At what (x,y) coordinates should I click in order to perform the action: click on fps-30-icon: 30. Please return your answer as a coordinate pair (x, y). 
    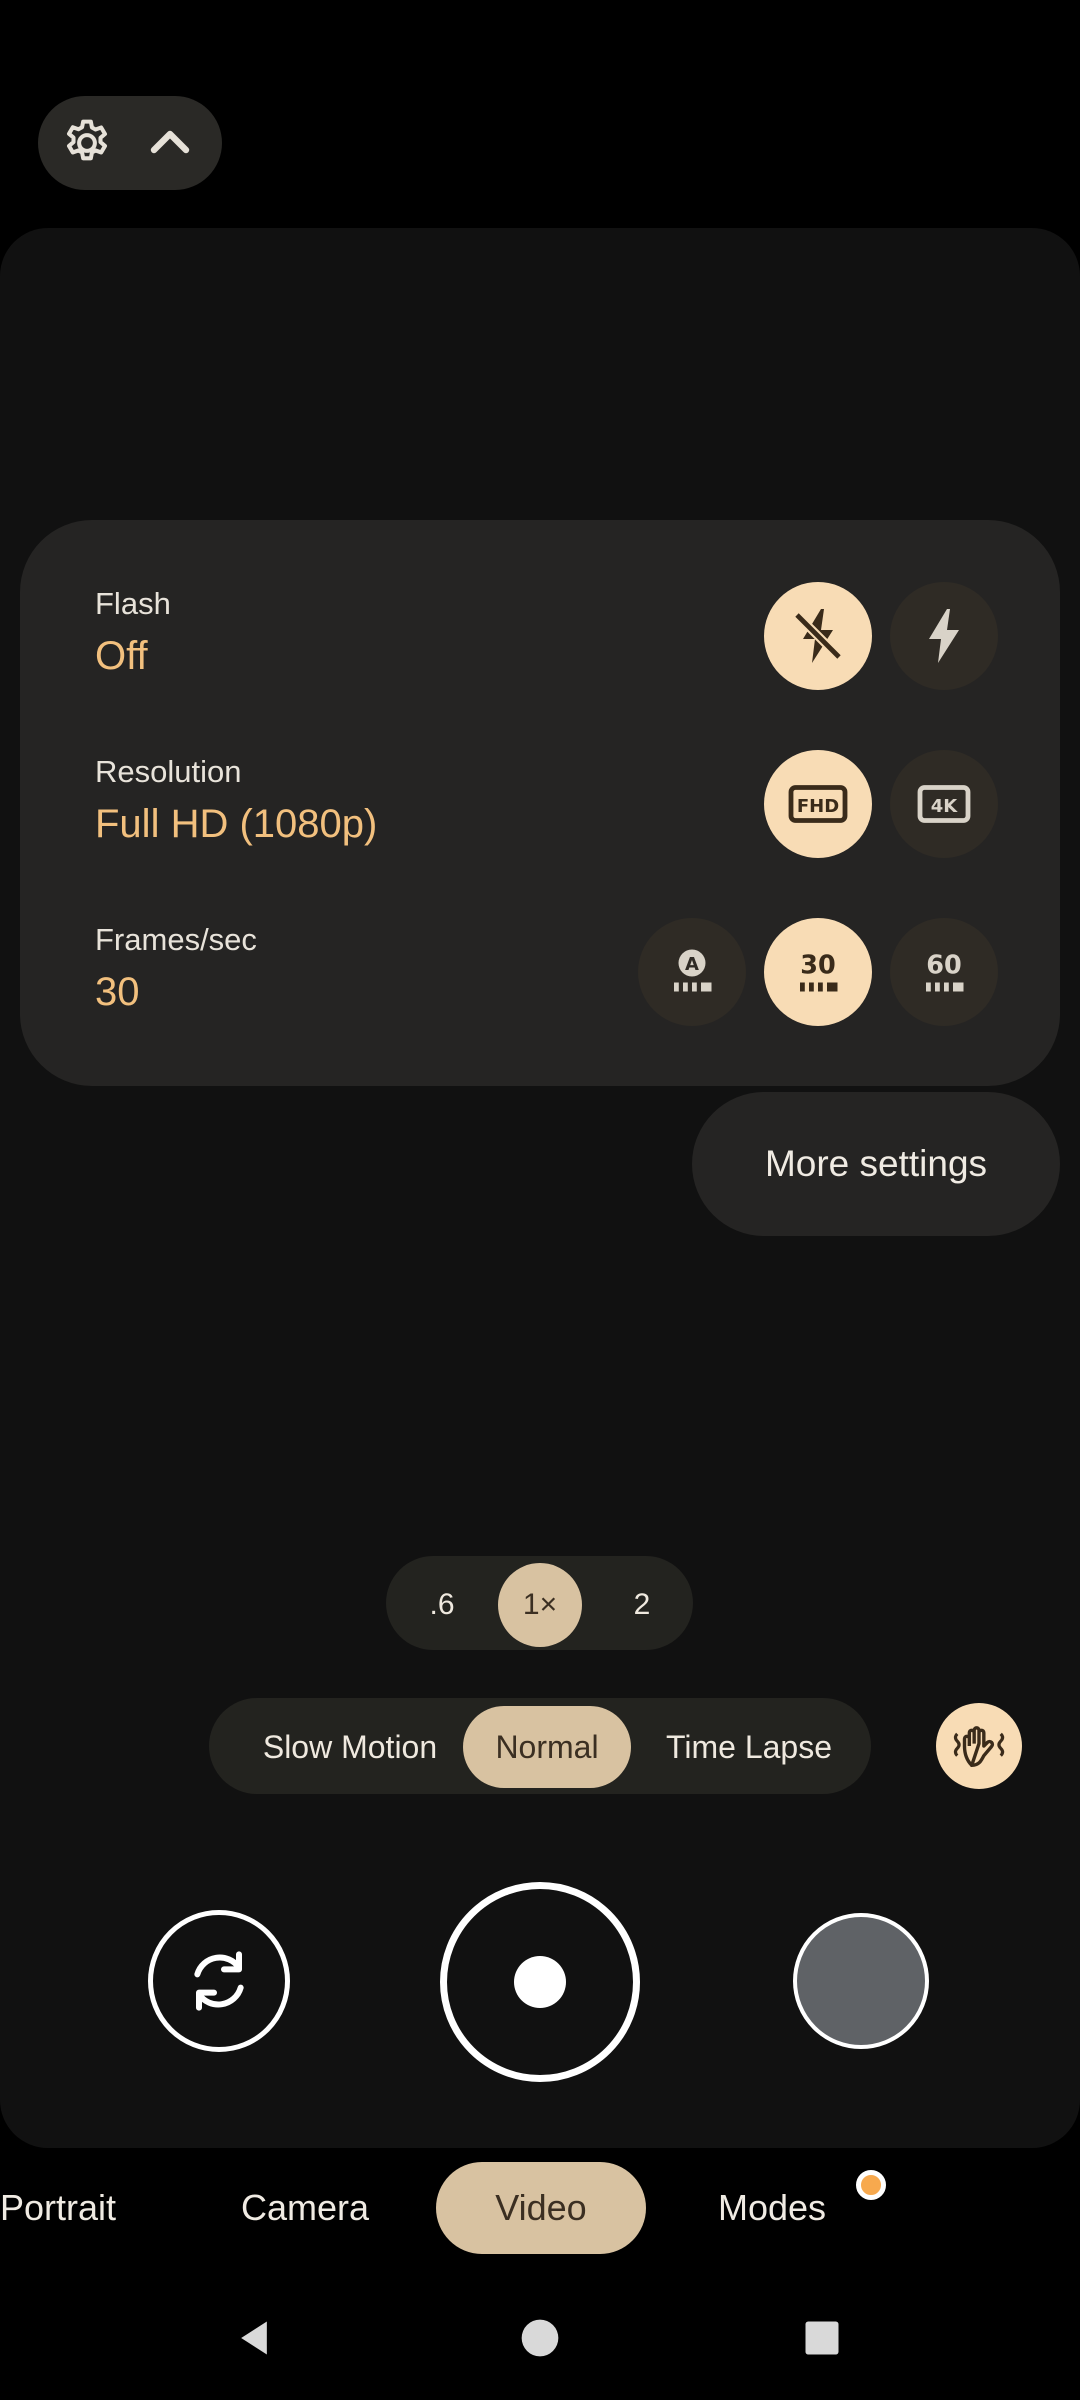
    Looking at the image, I should click on (819, 971).